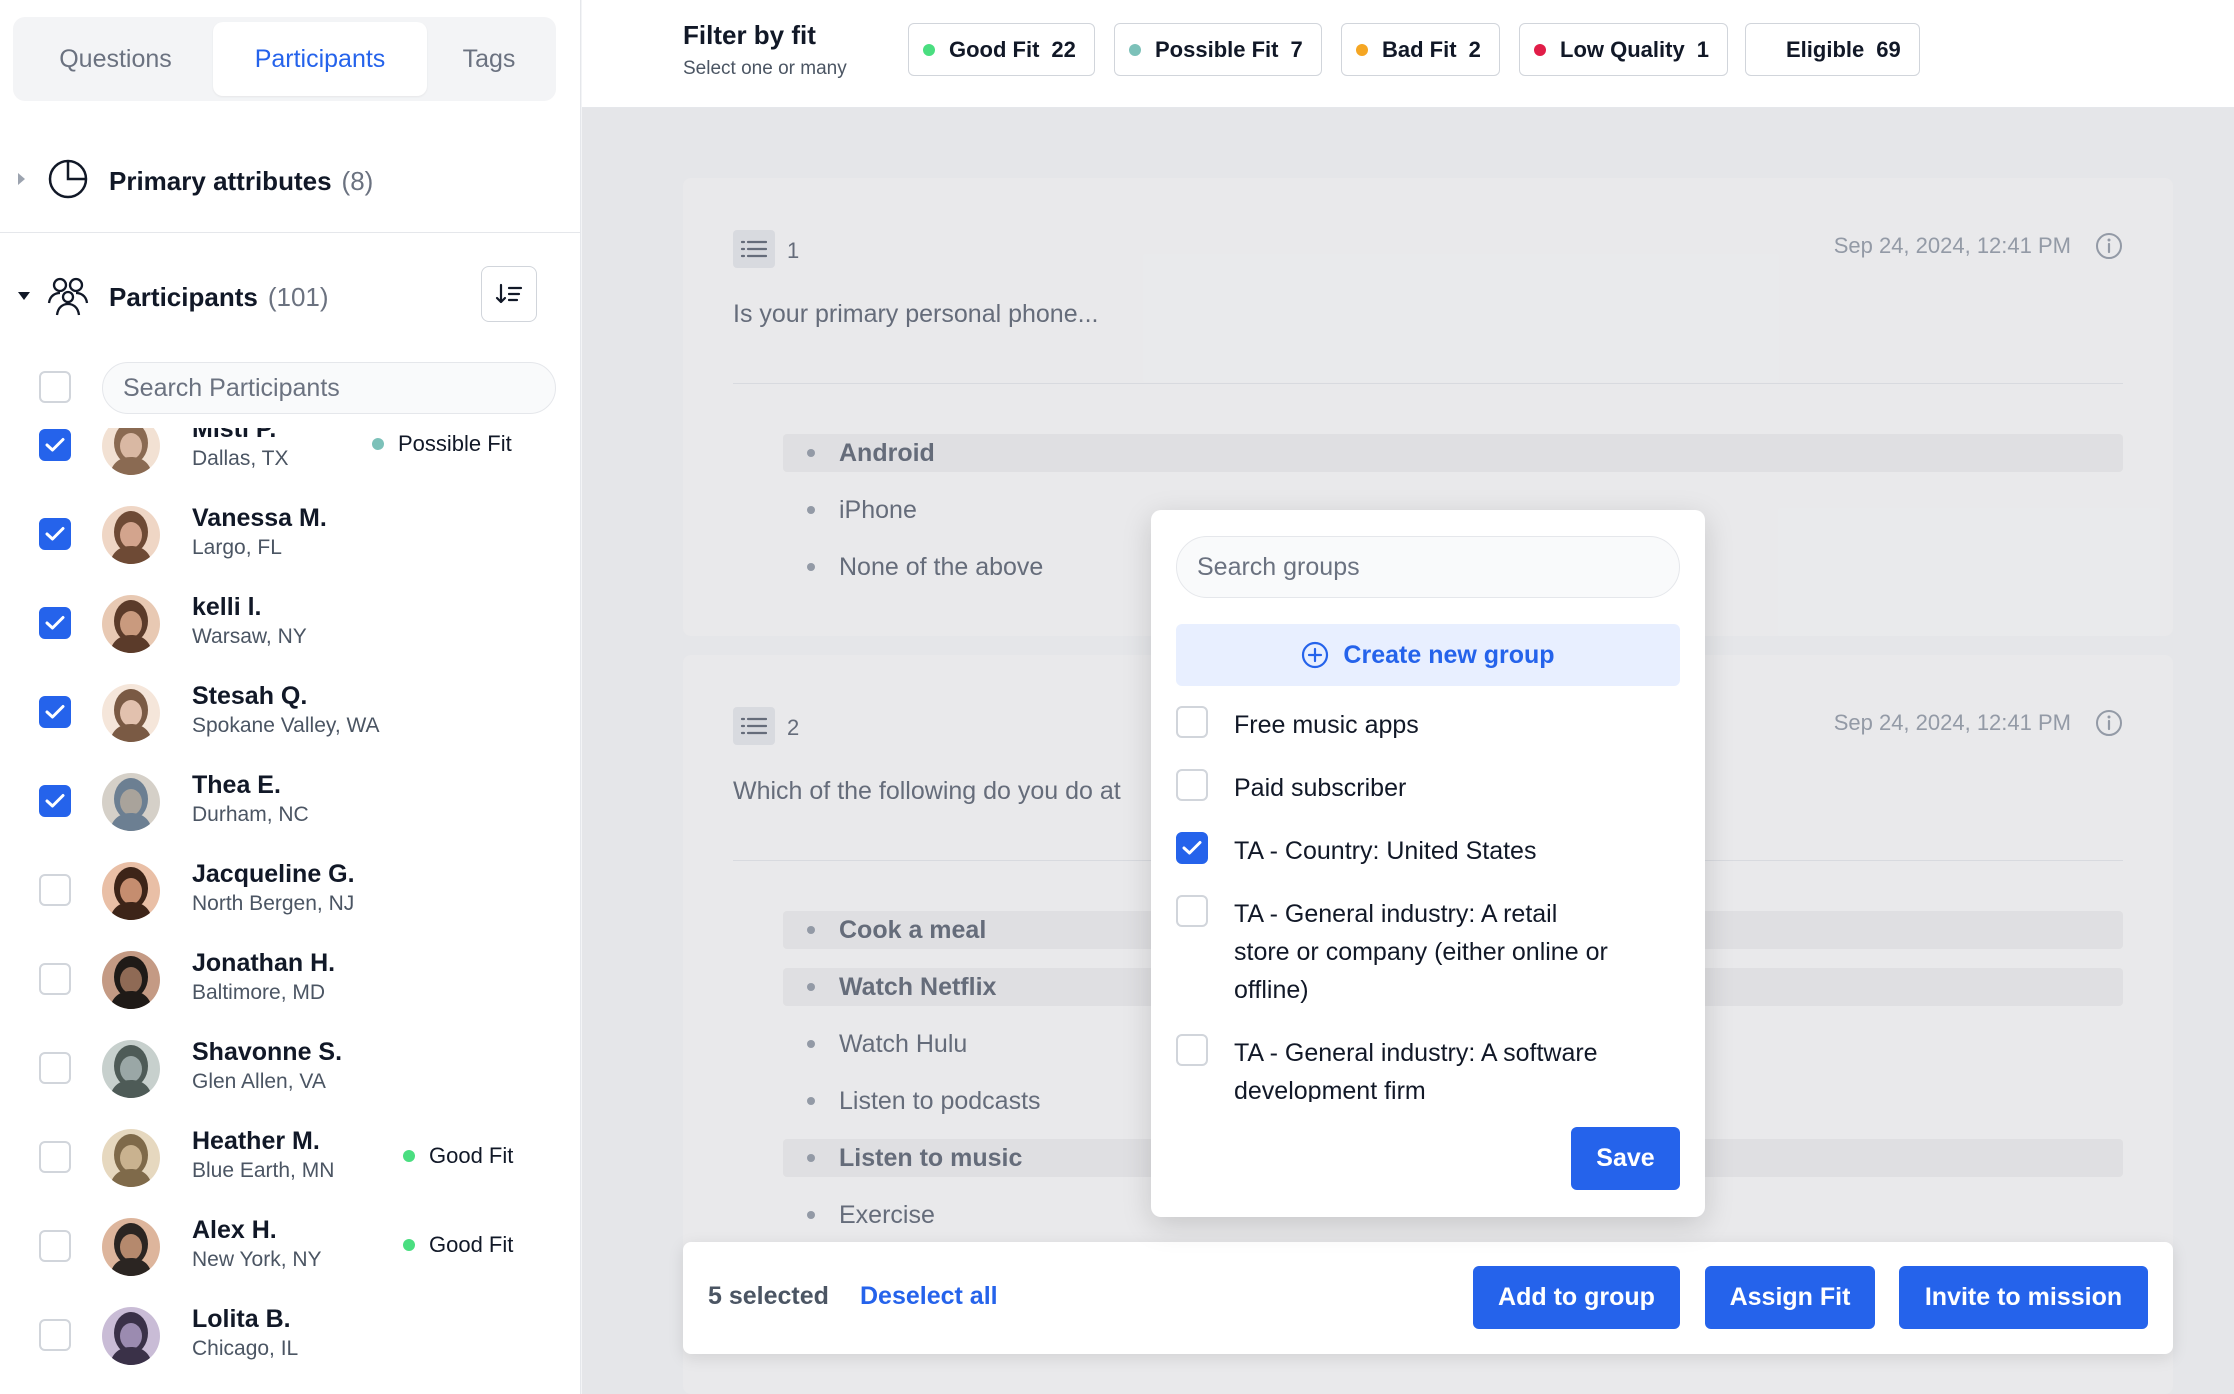 This screenshot has width=2234, height=1394. What do you see at coordinates (1315, 655) in the screenshot?
I see `plus-circle-icon` at bounding box center [1315, 655].